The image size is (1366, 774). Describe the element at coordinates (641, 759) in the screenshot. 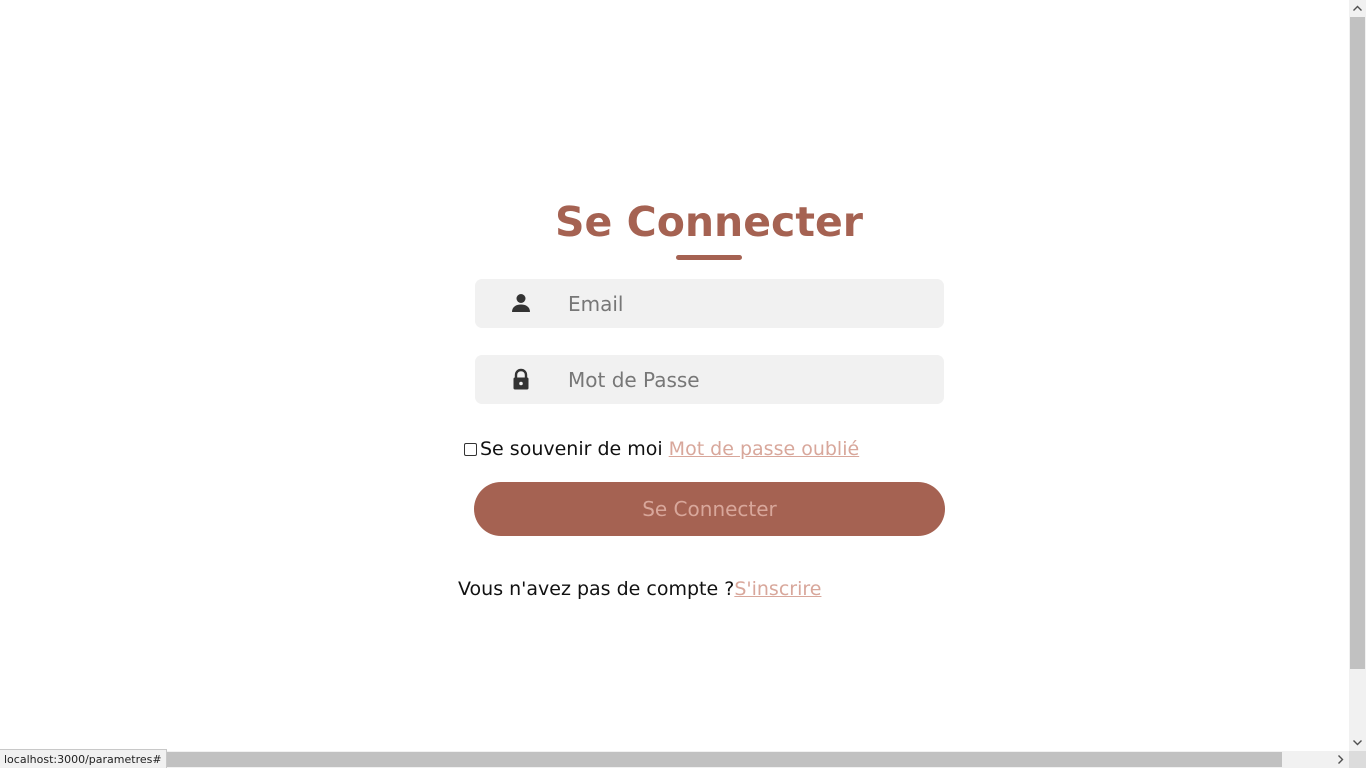

I see `horizontal-scroll-thumb` at that location.